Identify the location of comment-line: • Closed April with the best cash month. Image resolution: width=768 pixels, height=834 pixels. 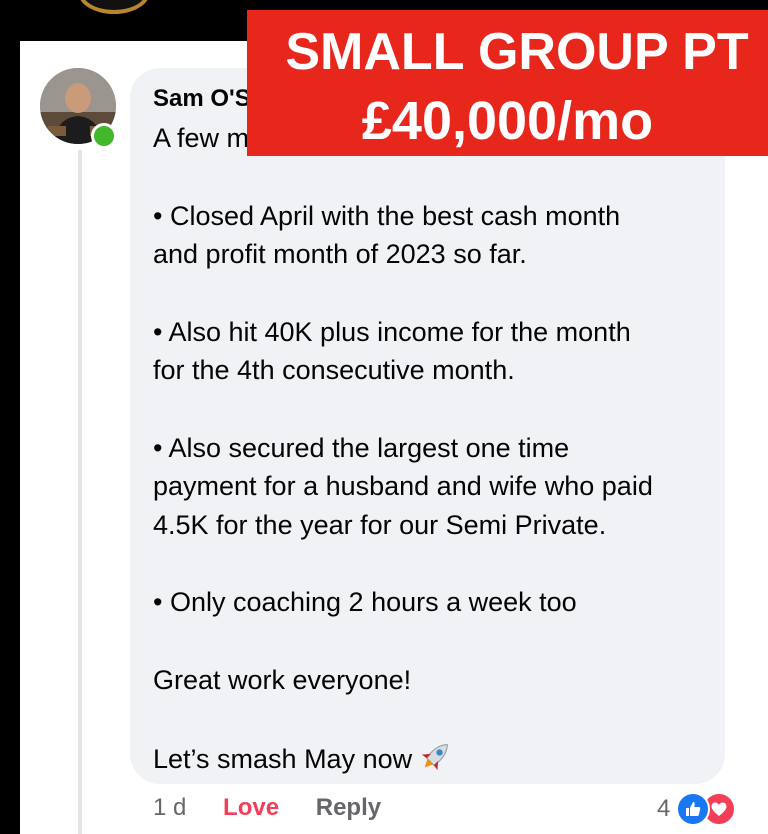
(387, 215).